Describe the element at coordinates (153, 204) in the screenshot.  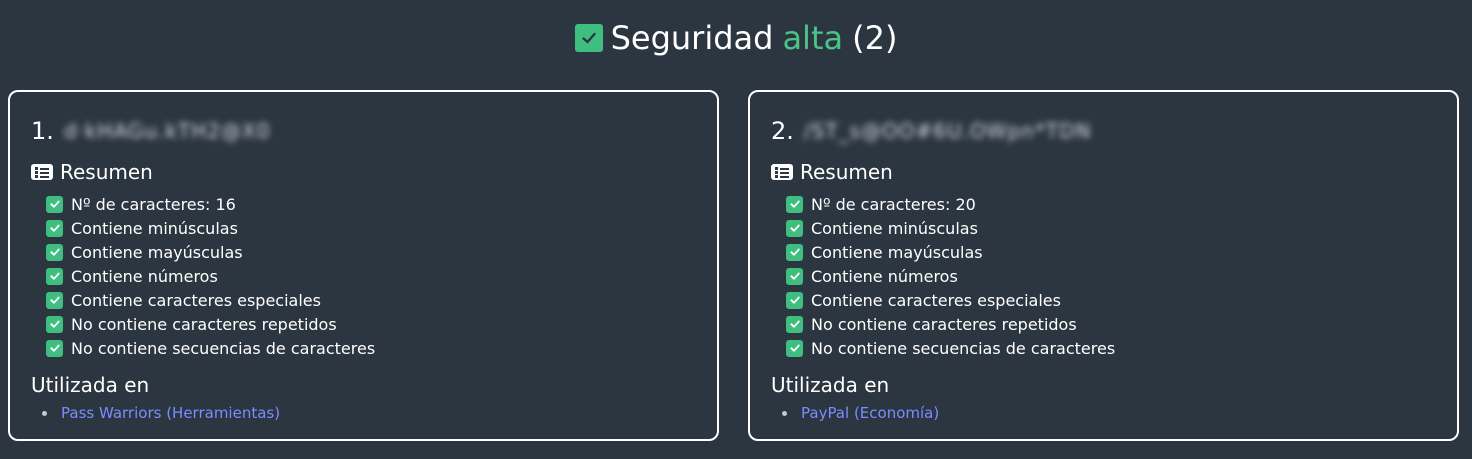
I see `check-label: Nº de caracteres: 16` at that location.